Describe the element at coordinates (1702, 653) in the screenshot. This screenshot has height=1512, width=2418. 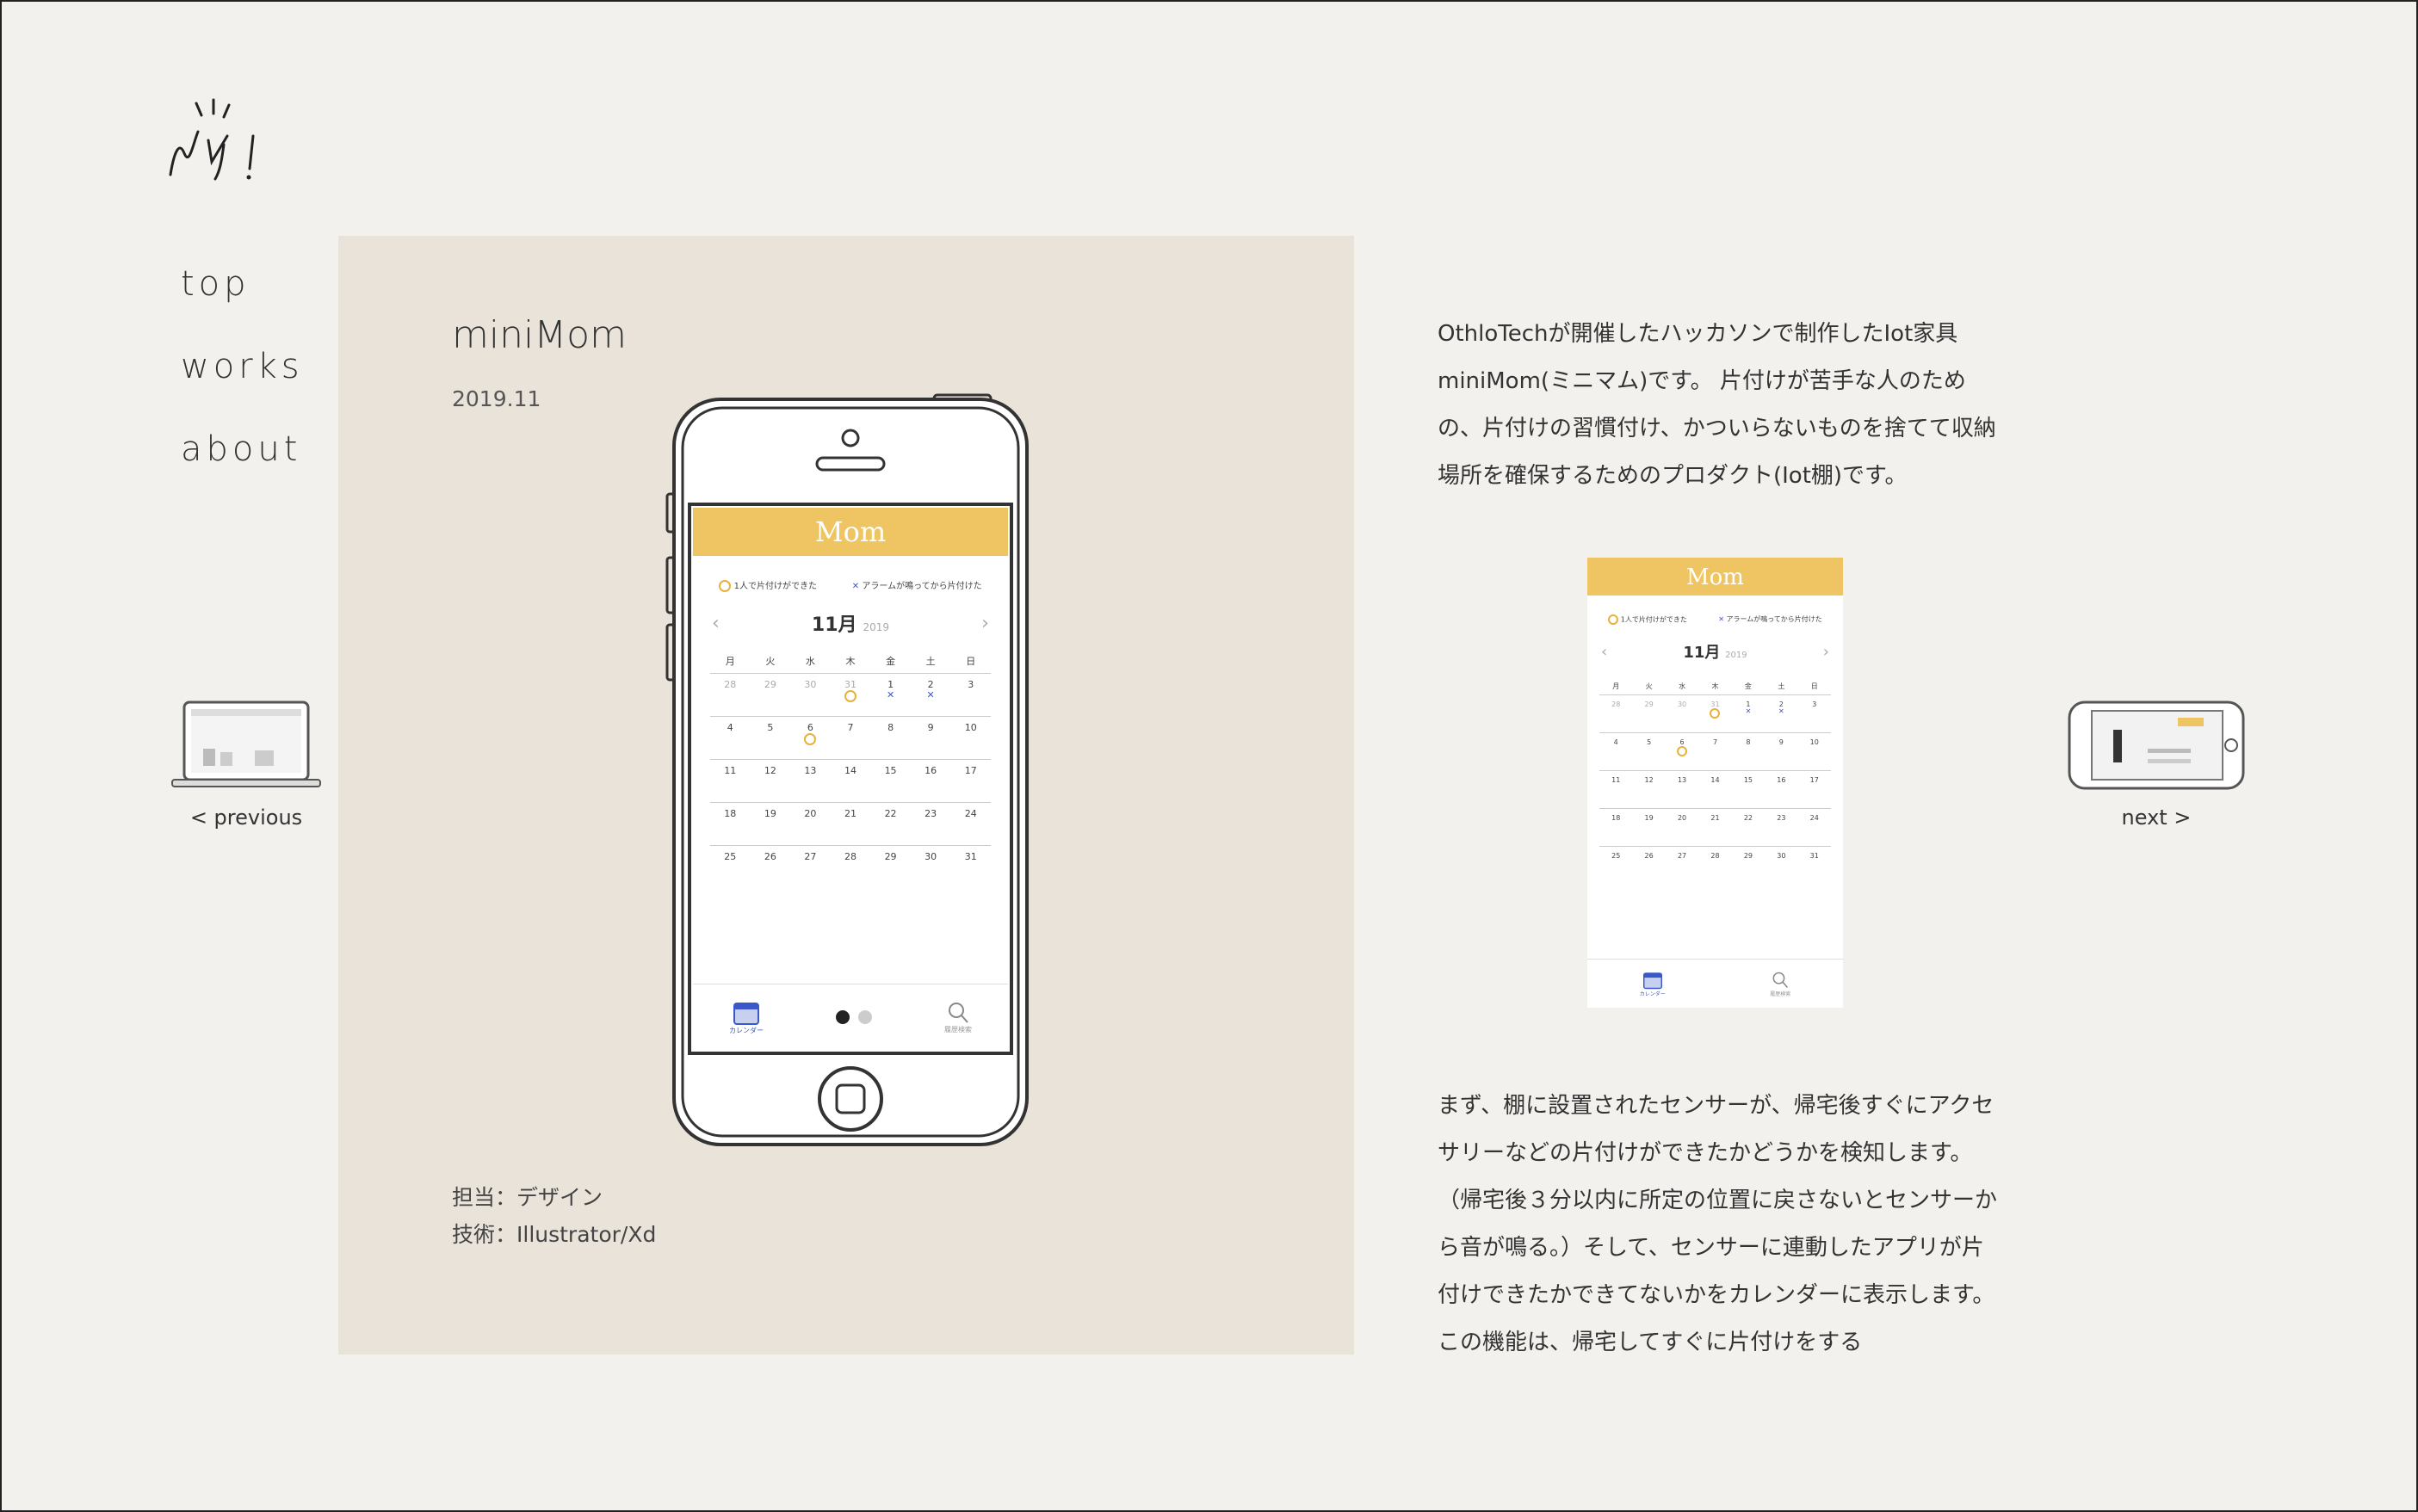
I see `shot-month-label: 11月` at that location.